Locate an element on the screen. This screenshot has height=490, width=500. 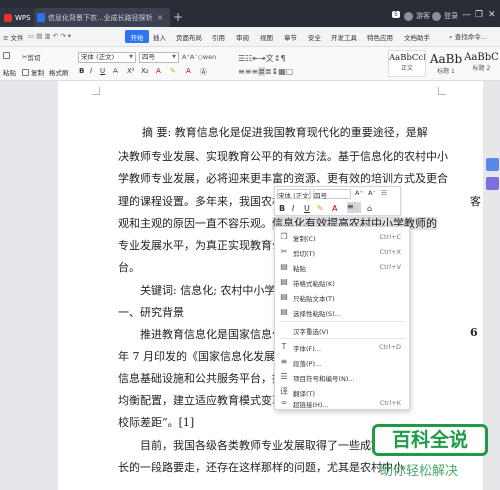
mini-justify-icon: ≡ is located at coordinates (354, 207).